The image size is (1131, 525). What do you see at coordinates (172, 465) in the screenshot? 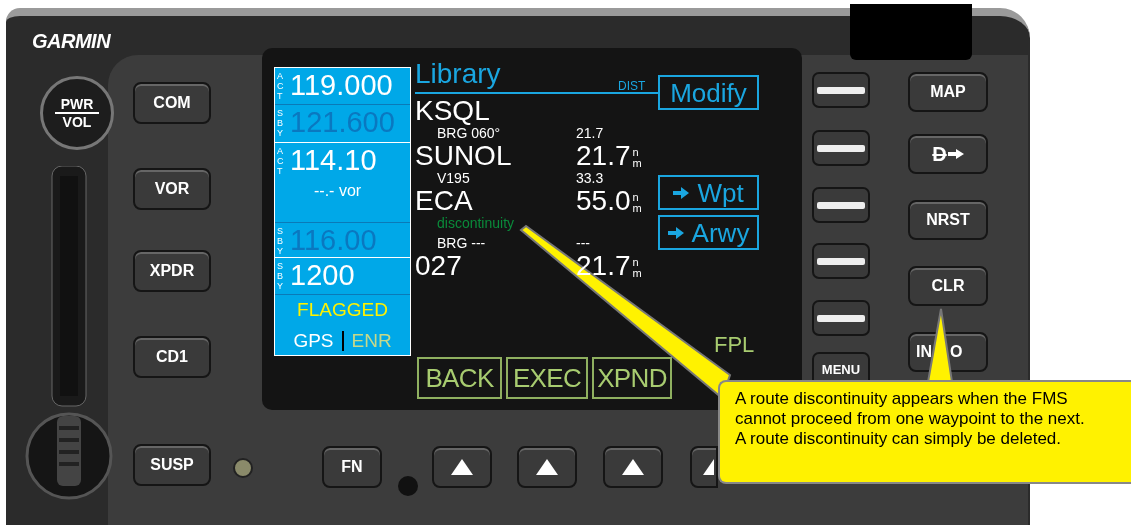
I see `key-button: SUSP` at bounding box center [172, 465].